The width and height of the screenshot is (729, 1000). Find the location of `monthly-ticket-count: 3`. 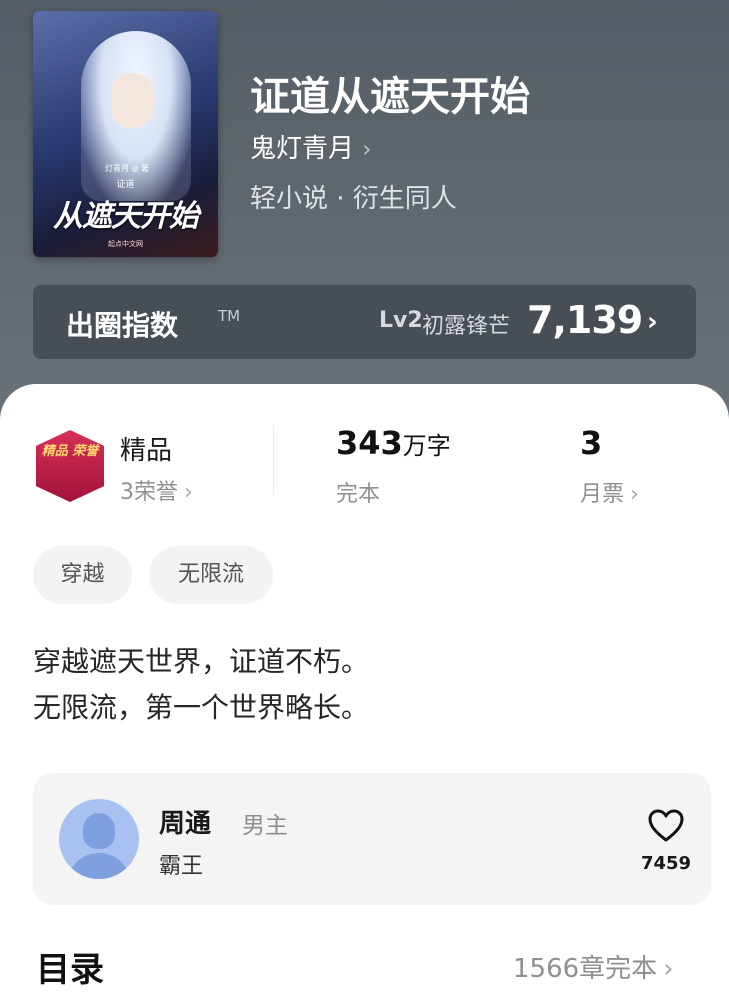

monthly-ticket-count: 3 is located at coordinates (591, 443).